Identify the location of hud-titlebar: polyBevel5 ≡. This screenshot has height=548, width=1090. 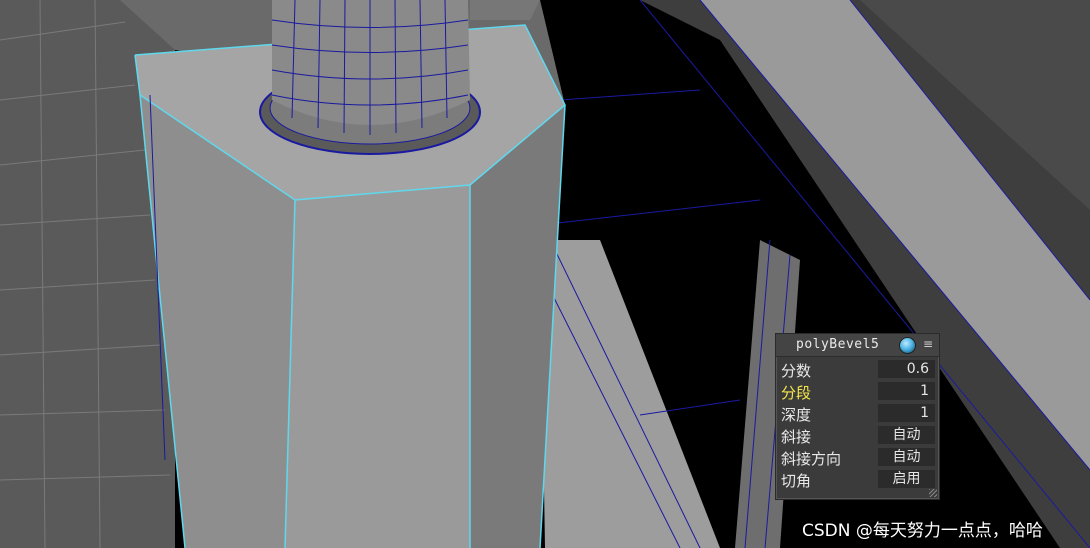
(857, 345).